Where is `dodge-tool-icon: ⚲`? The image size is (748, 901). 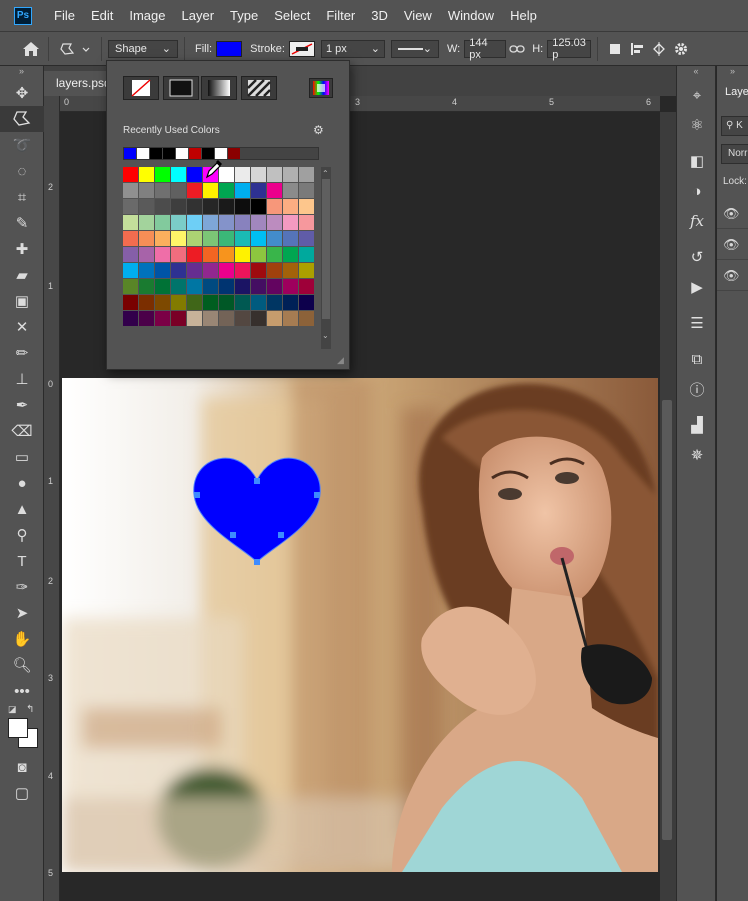
dodge-tool-icon: ⚲ is located at coordinates (22, 535).